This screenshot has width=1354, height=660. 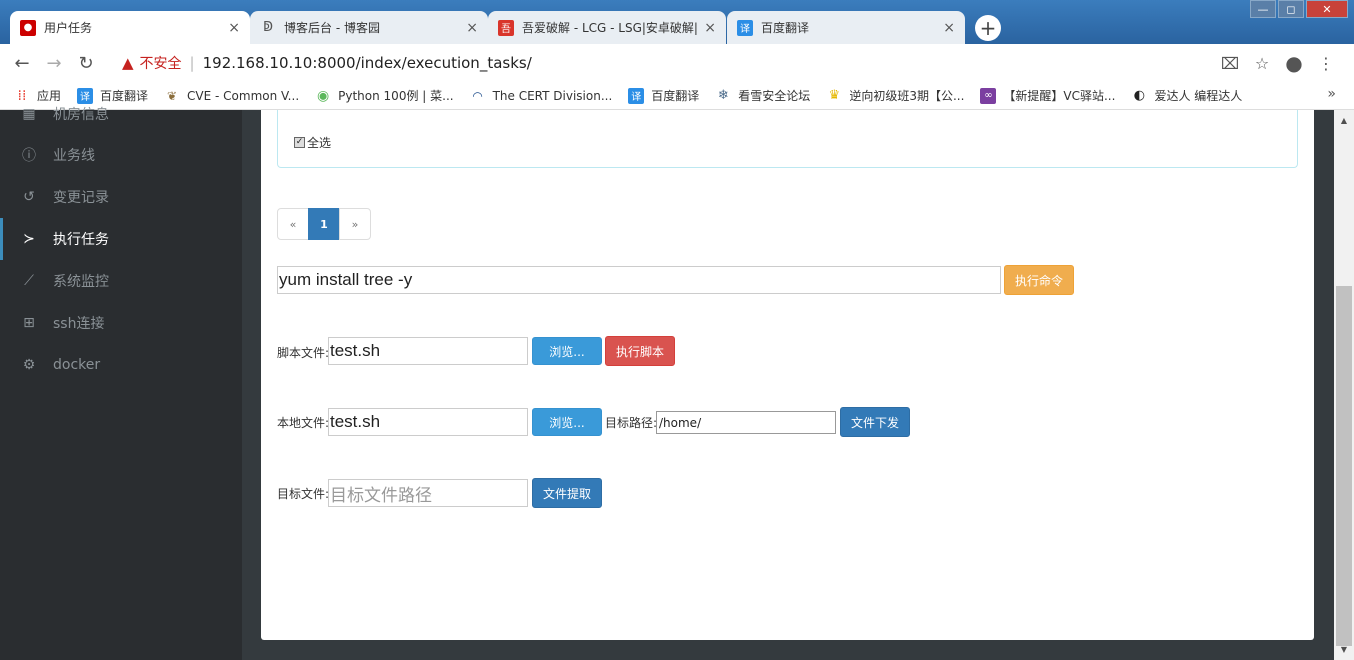 What do you see at coordinates (846, 27) in the screenshot?
I see `tab-baidu-translate: 译 百度翻译 ×` at bounding box center [846, 27].